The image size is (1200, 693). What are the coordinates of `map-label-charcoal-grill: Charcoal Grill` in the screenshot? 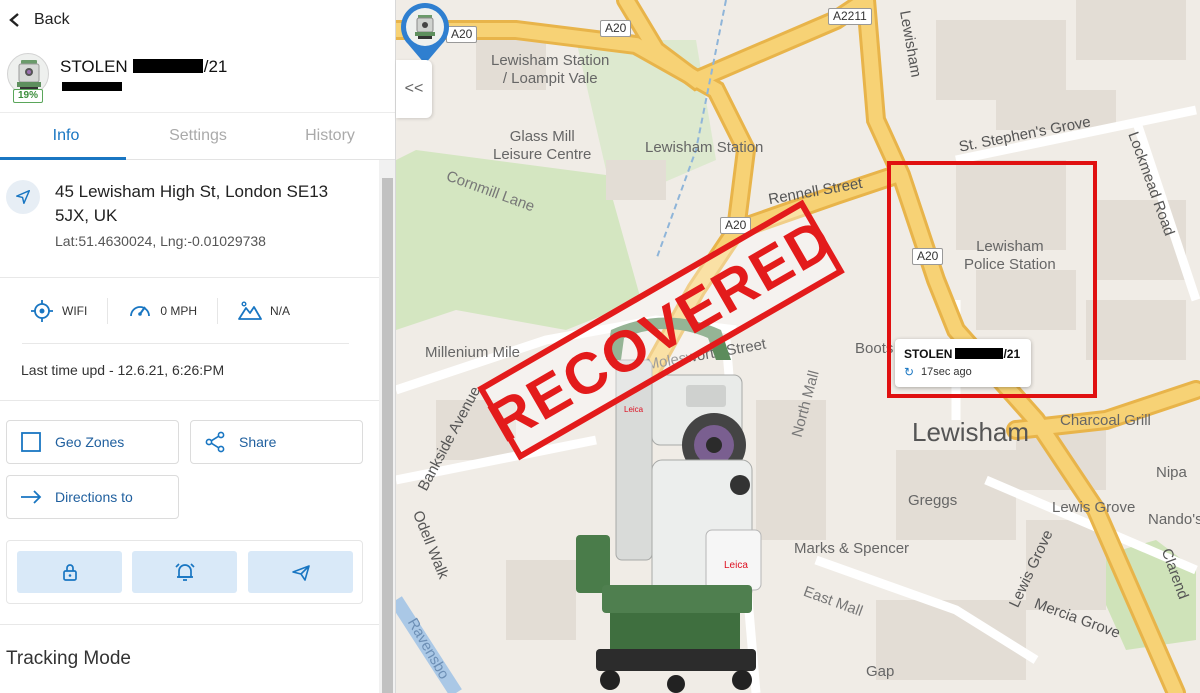 It's located at (1105, 420).